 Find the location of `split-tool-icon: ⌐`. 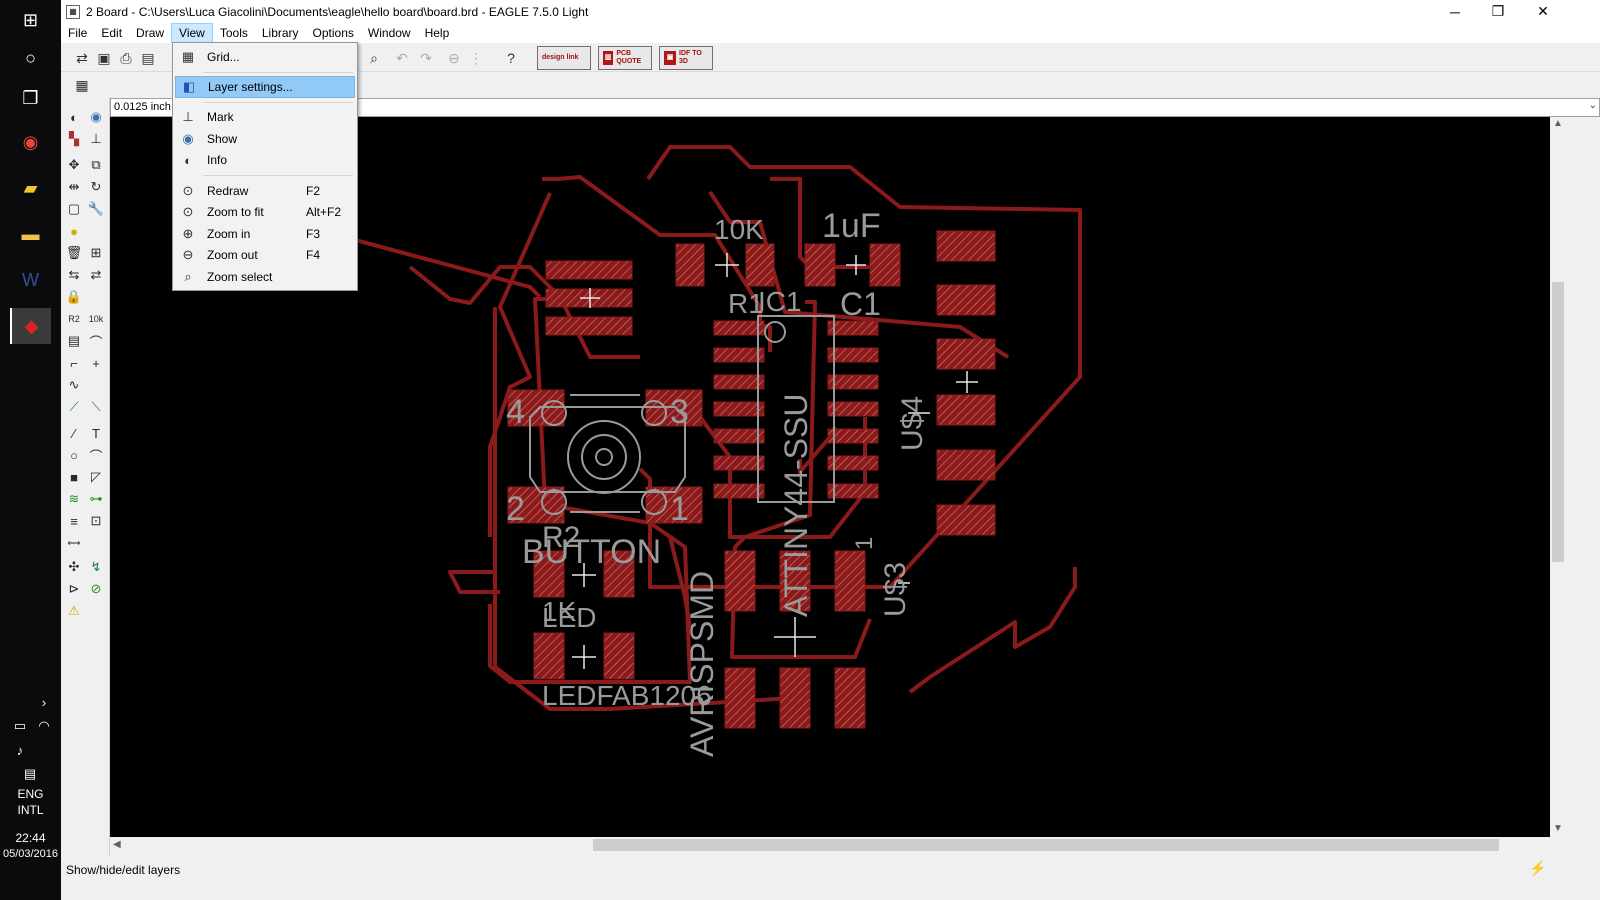

split-tool-icon: ⌐ is located at coordinates (74, 363).